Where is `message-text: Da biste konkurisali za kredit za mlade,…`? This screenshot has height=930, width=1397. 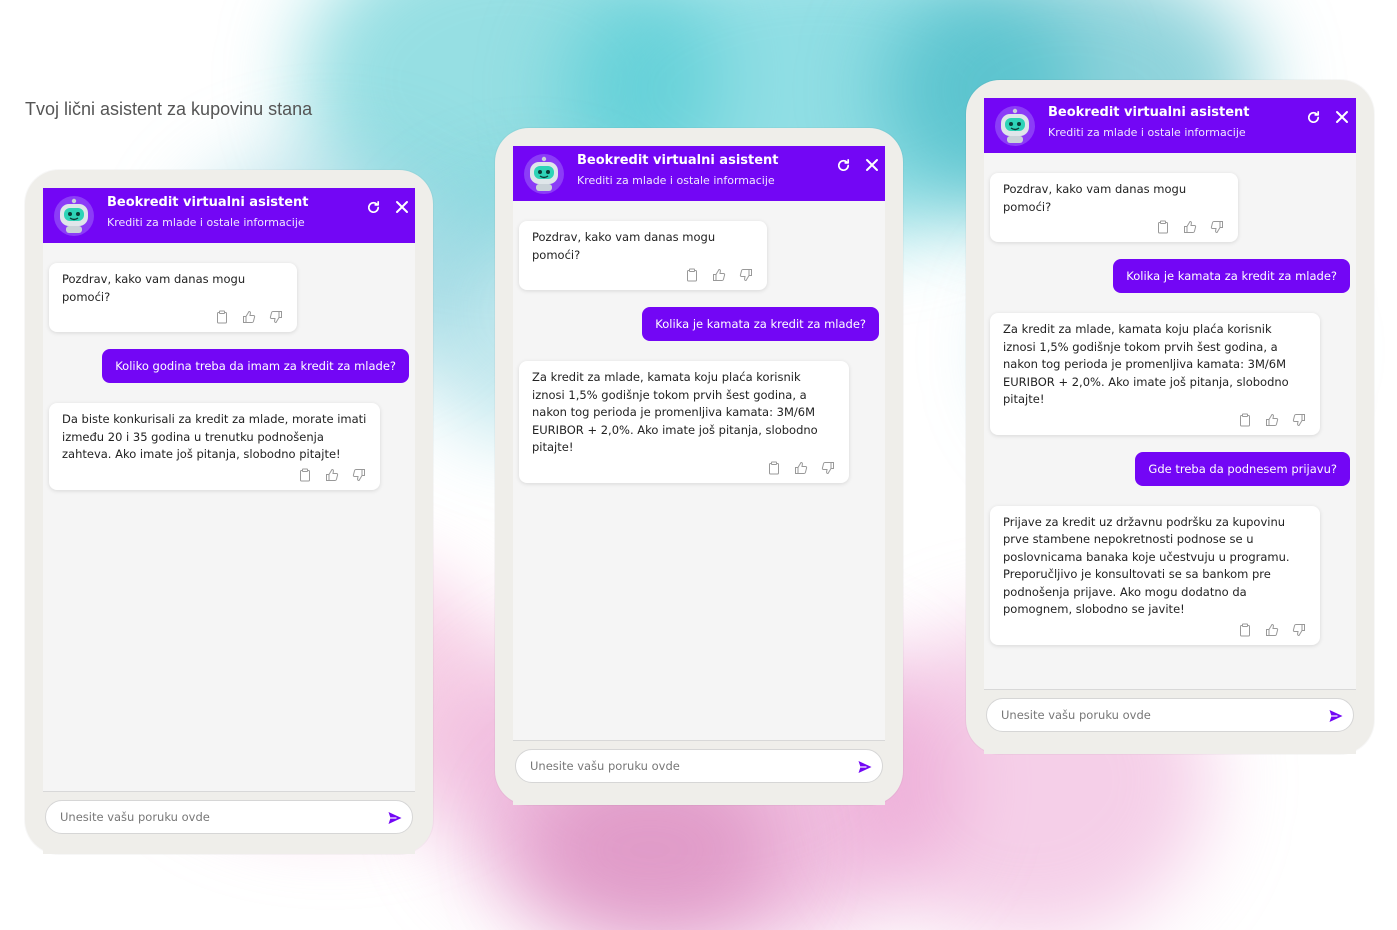 message-text: Da biste konkurisali za kredit za mlade,… is located at coordinates (214, 436).